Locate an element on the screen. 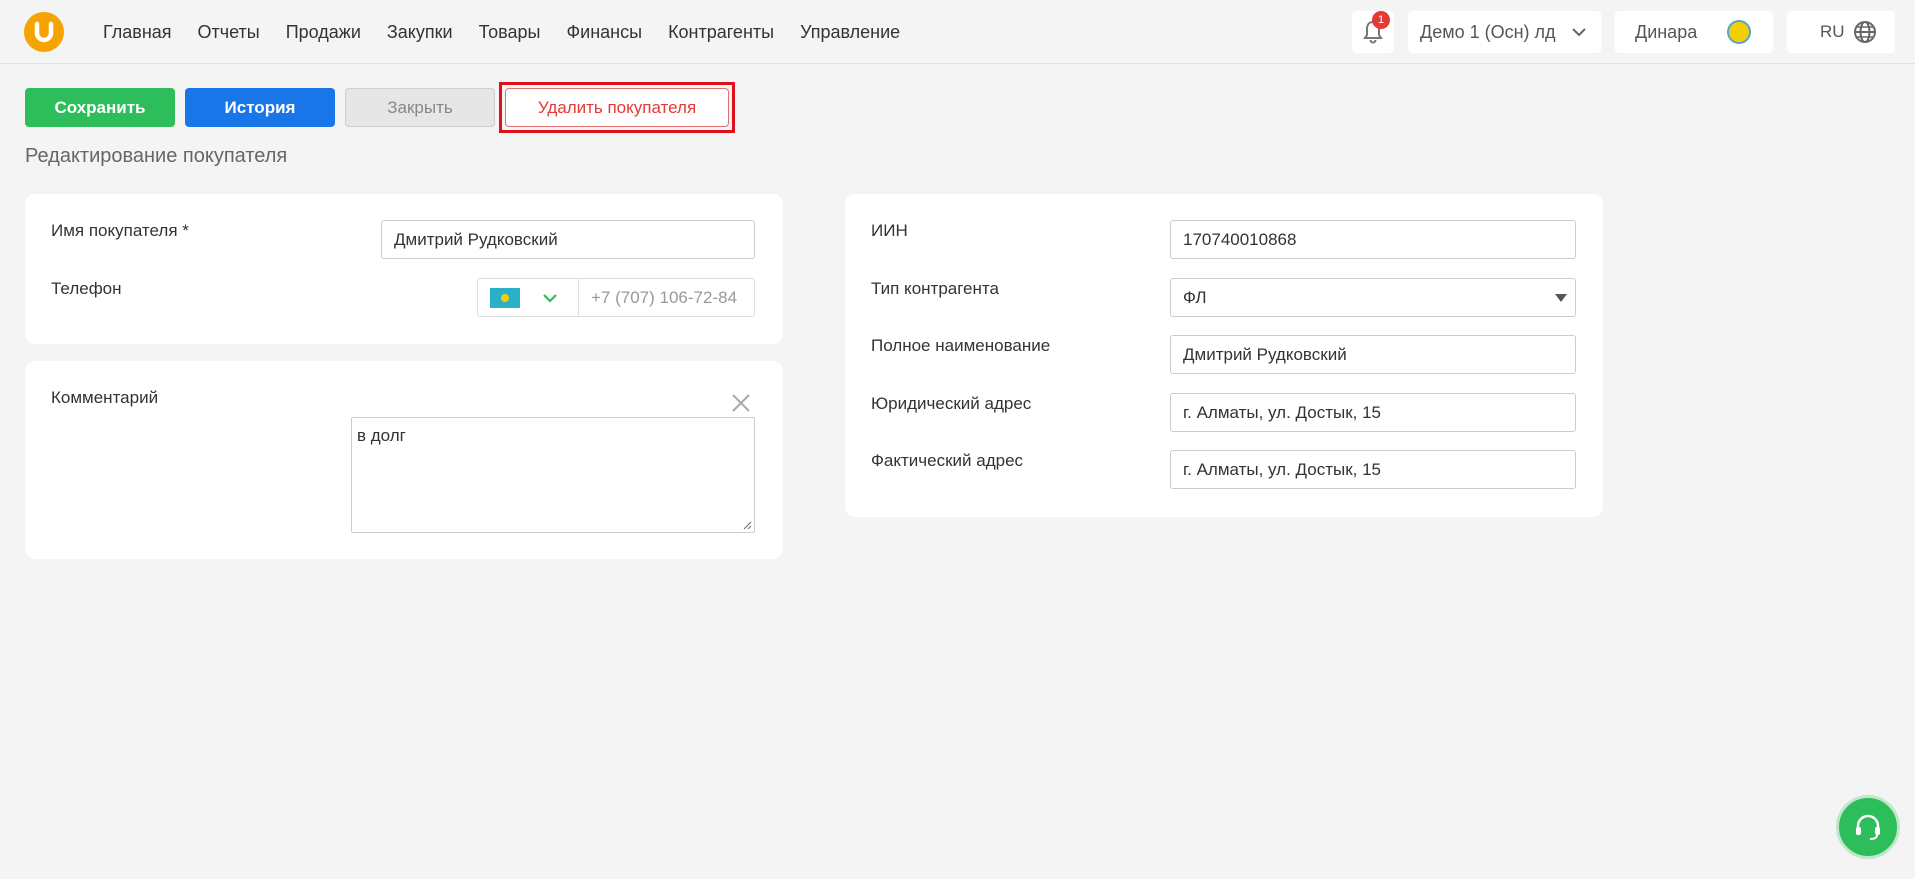 The width and height of the screenshot is (1915, 879). history-button: История is located at coordinates (260, 107).